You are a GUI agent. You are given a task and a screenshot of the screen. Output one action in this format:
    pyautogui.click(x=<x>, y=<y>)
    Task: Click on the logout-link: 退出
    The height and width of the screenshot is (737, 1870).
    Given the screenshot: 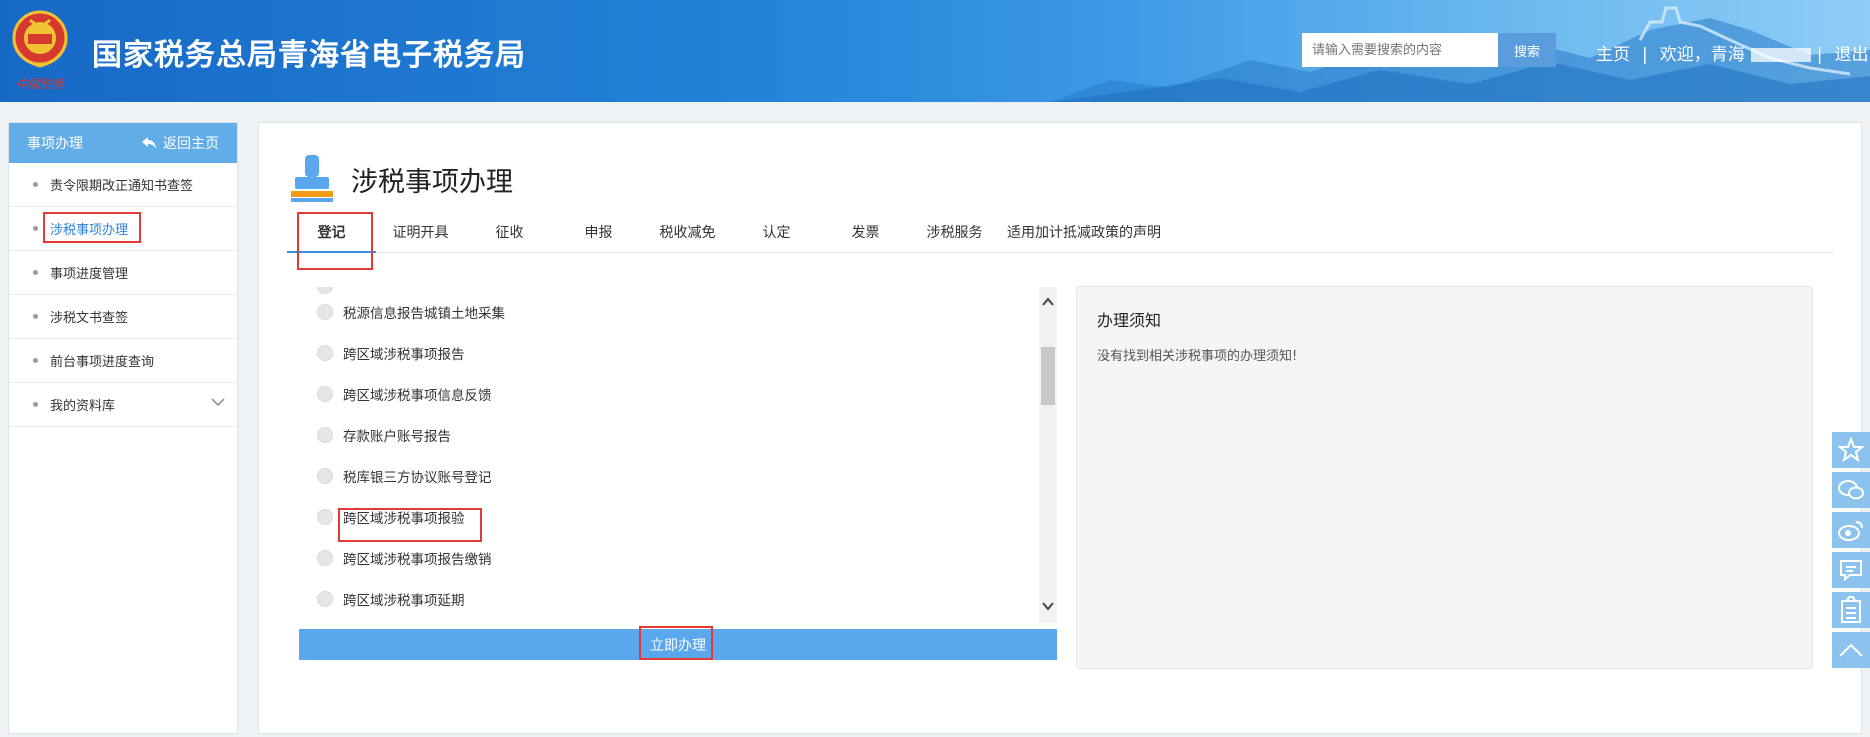 What is the action you would take?
    pyautogui.click(x=1851, y=55)
    